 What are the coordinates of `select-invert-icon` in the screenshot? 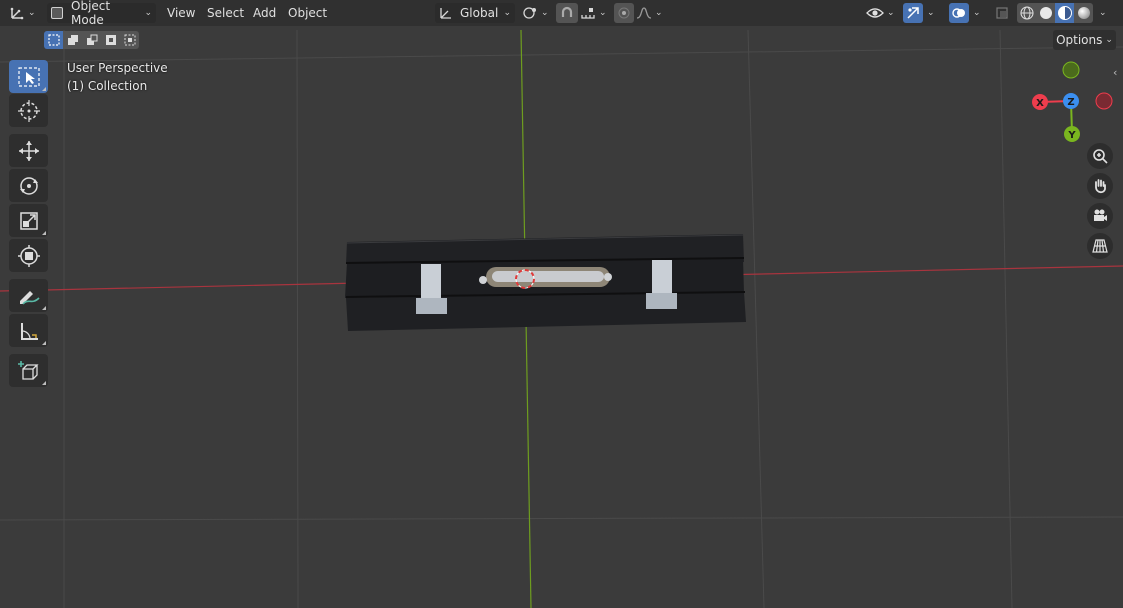 It's located at (111, 40).